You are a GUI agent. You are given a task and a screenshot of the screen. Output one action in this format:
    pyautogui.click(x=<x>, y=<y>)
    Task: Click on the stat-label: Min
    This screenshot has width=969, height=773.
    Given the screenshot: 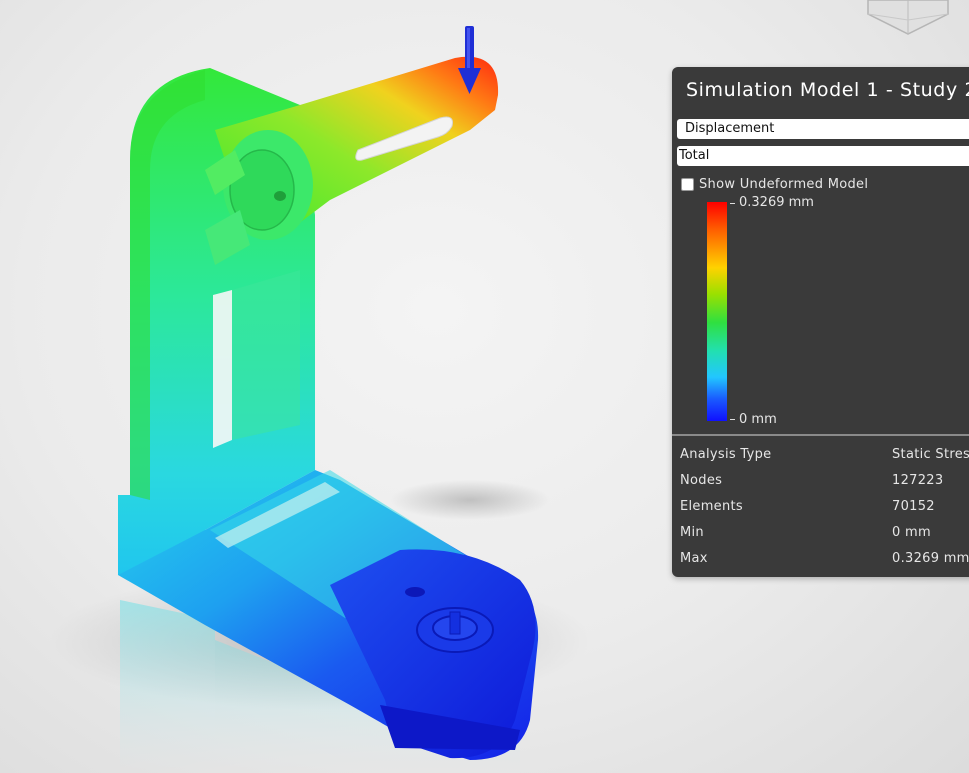 What is the action you would take?
    pyautogui.click(x=692, y=532)
    